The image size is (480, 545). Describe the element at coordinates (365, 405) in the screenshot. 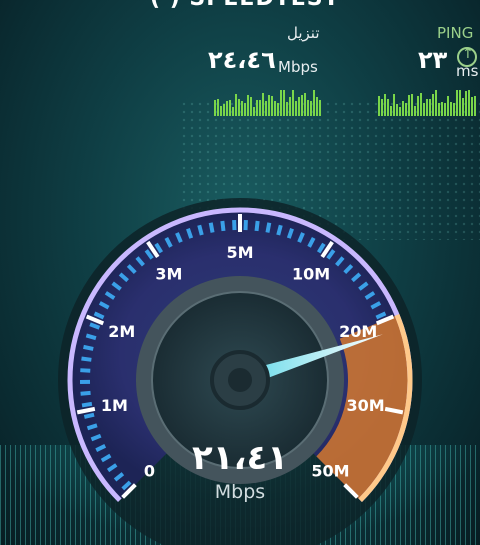

I see `gauge-tick-label: 30M` at that location.